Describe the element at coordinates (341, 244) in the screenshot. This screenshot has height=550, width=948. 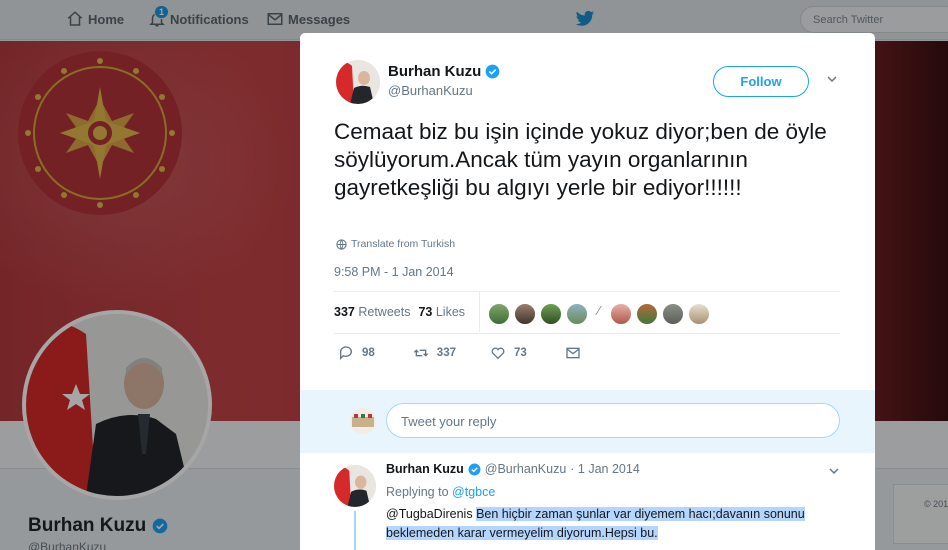
I see `globe-icon` at that location.